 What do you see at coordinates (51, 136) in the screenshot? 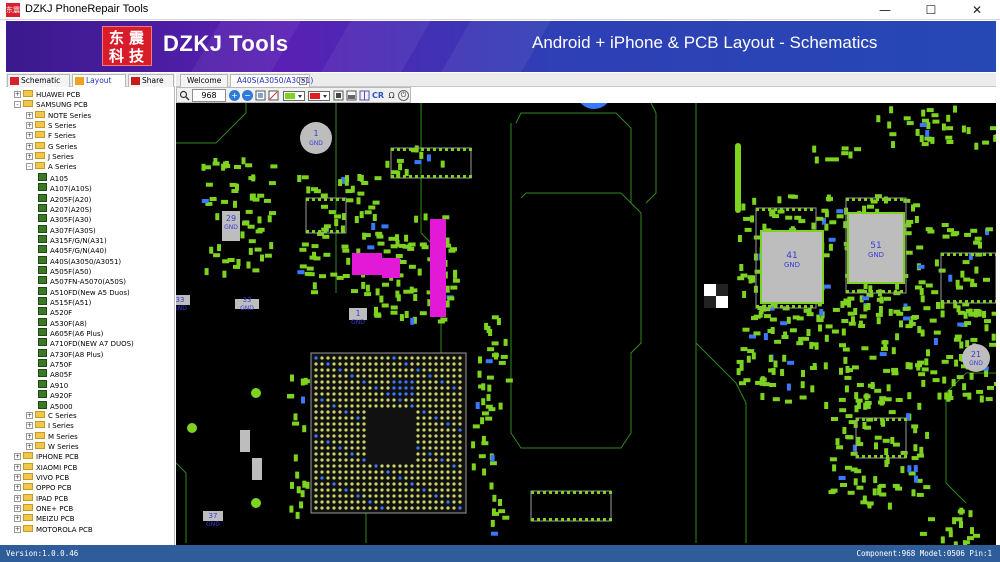
I see `tree-folder-item: + F Series` at bounding box center [51, 136].